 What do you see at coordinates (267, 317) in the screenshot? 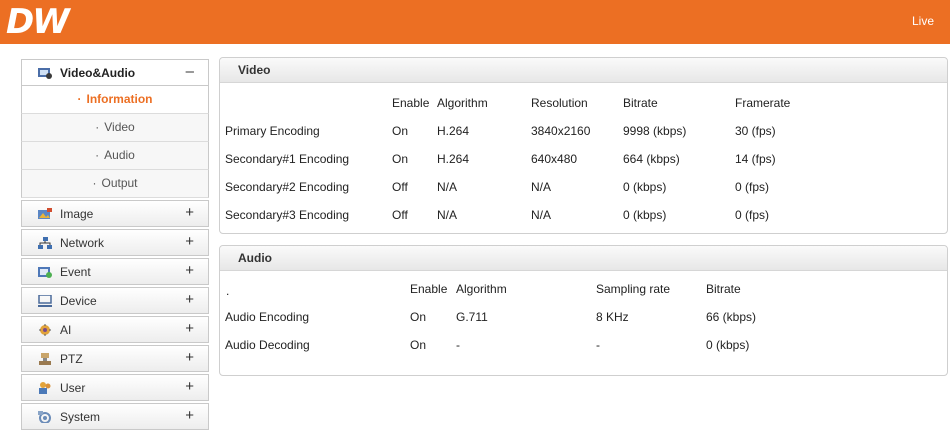
I see `row-label: Audio Encoding` at bounding box center [267, 317].